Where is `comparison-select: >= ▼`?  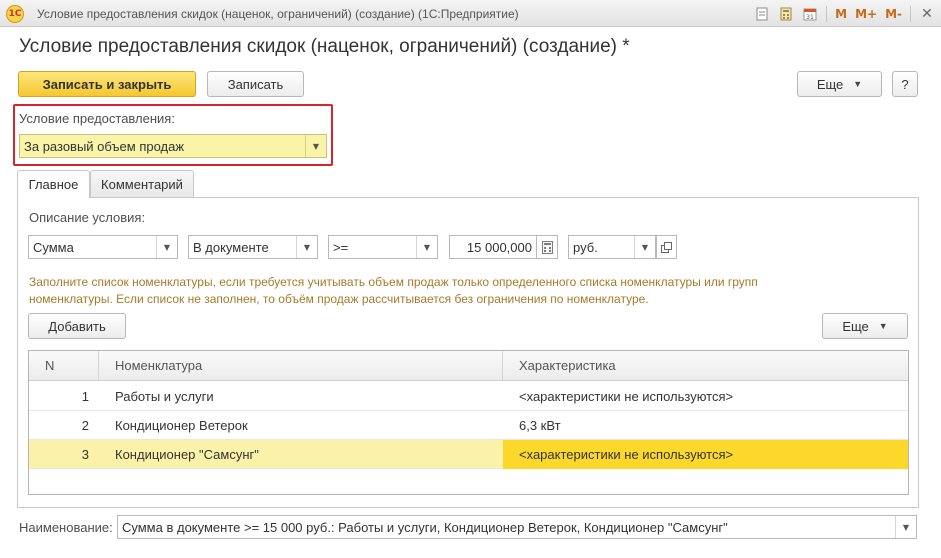 comparison-select: >= ▼ is located at coordinates (383, 247).